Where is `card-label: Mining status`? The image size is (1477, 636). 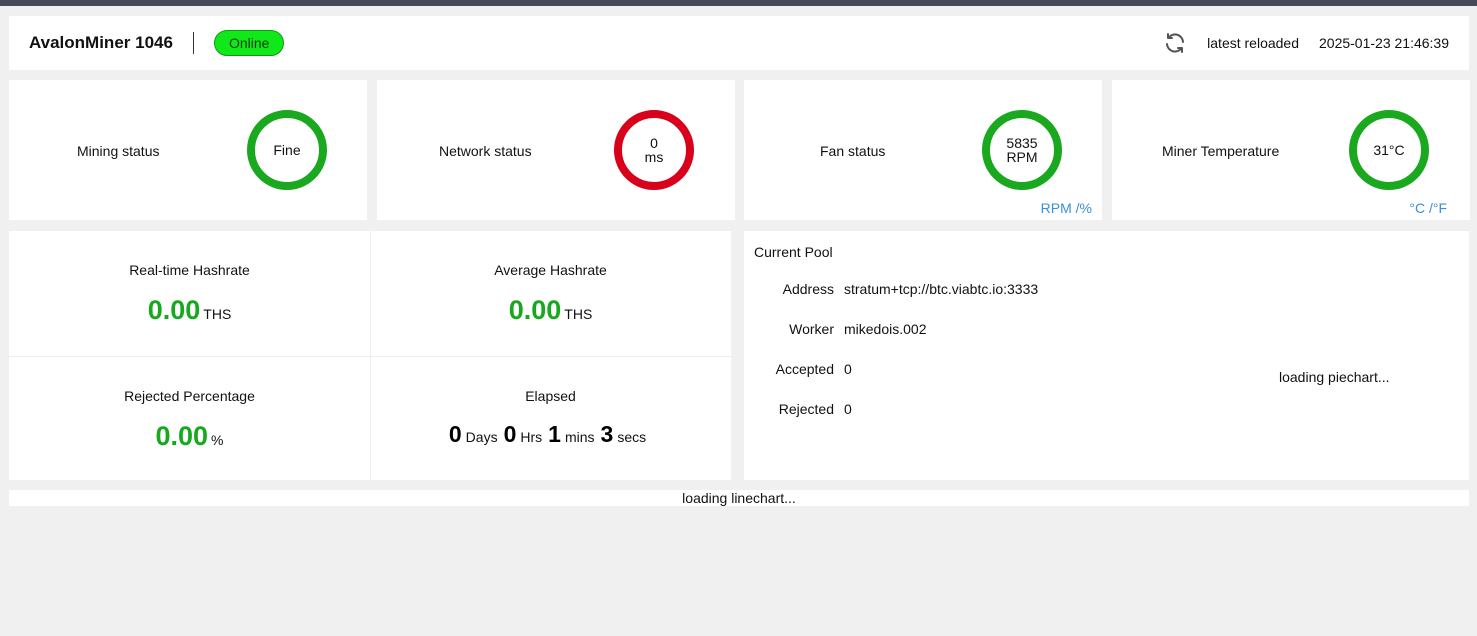 card-label: Mining status is located at coordinates (118, 151).